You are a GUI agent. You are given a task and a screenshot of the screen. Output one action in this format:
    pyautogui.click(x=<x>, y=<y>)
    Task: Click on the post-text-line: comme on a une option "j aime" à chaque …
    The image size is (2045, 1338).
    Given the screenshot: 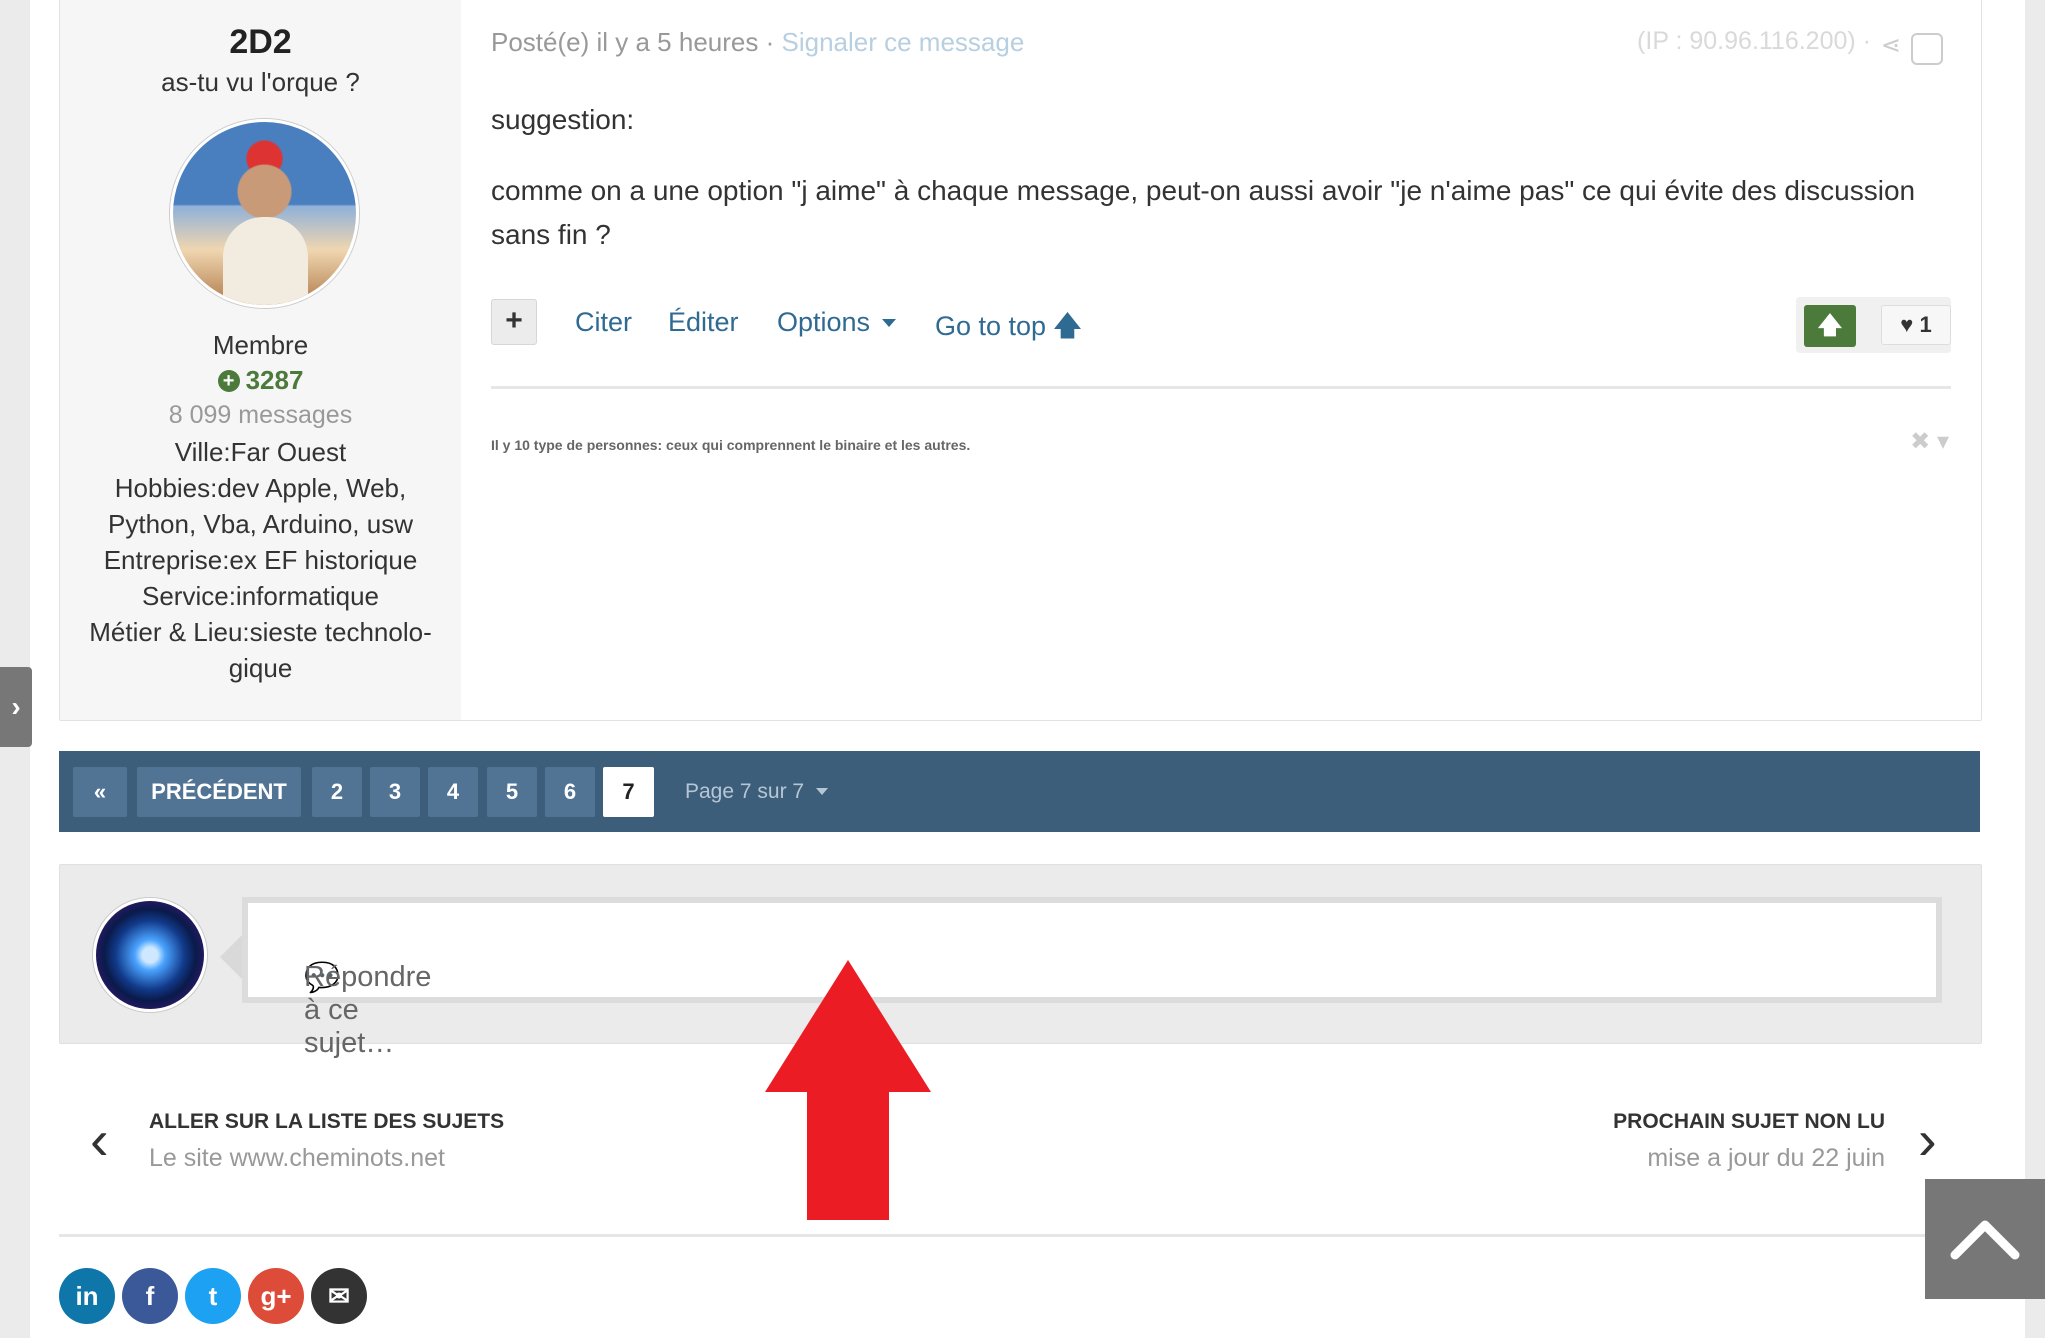 What is the action you would take?
    pyautogui.click(x=1203, y=212)
    